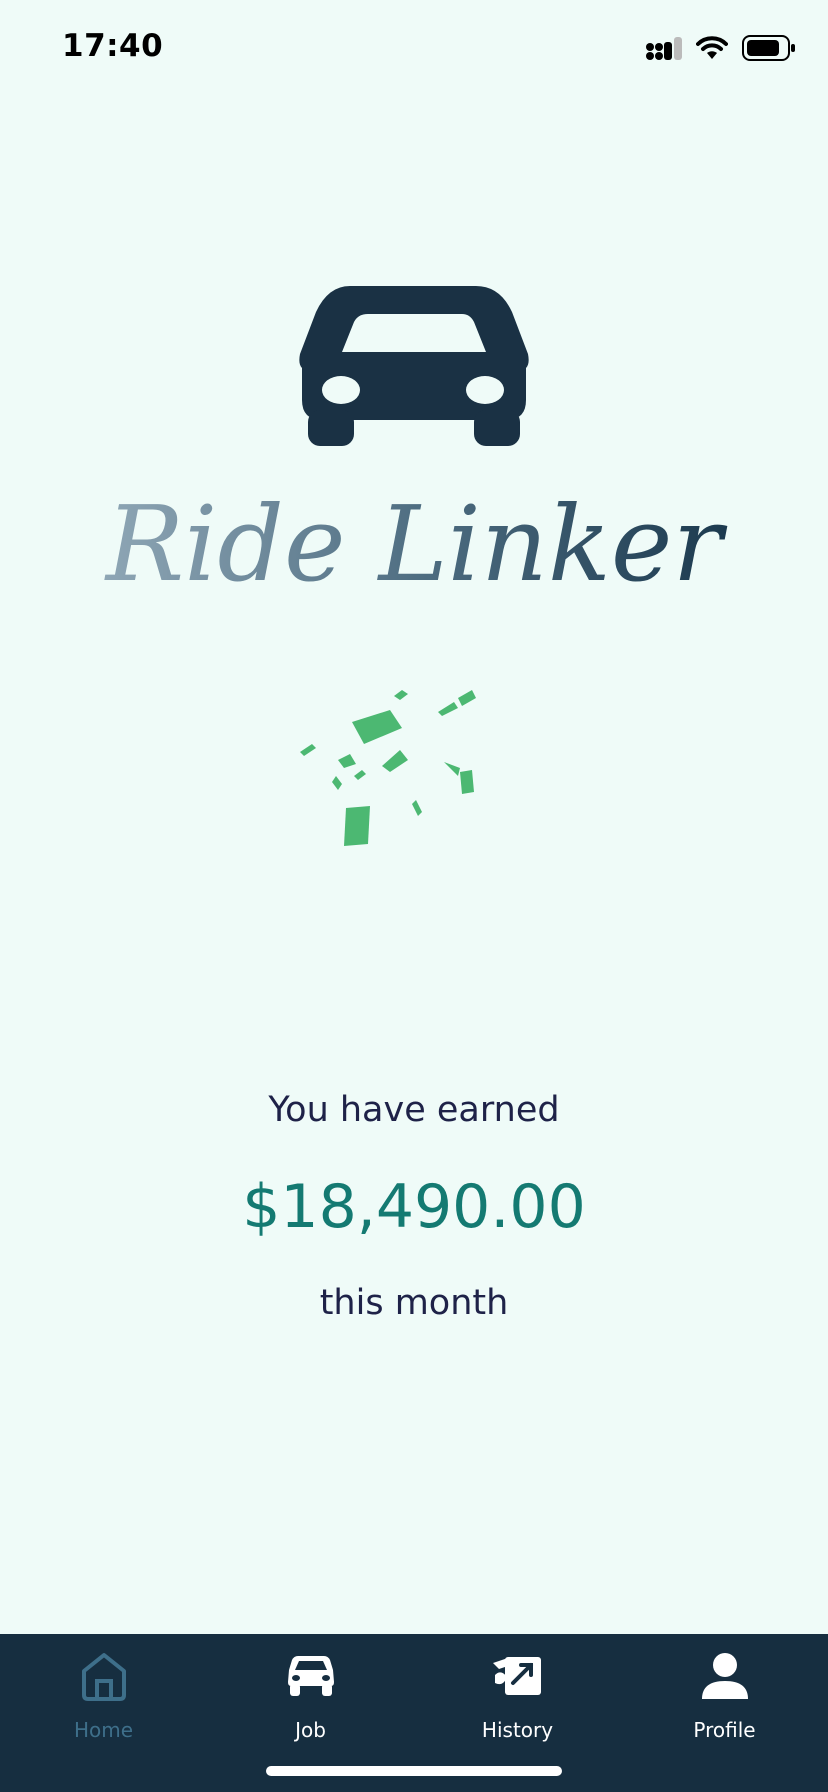 The height and width of the screenshot is (1792, 828). Describe the element at coordinates (103, 1713) in the screenshot. I see `tab-home: Home` at that location.